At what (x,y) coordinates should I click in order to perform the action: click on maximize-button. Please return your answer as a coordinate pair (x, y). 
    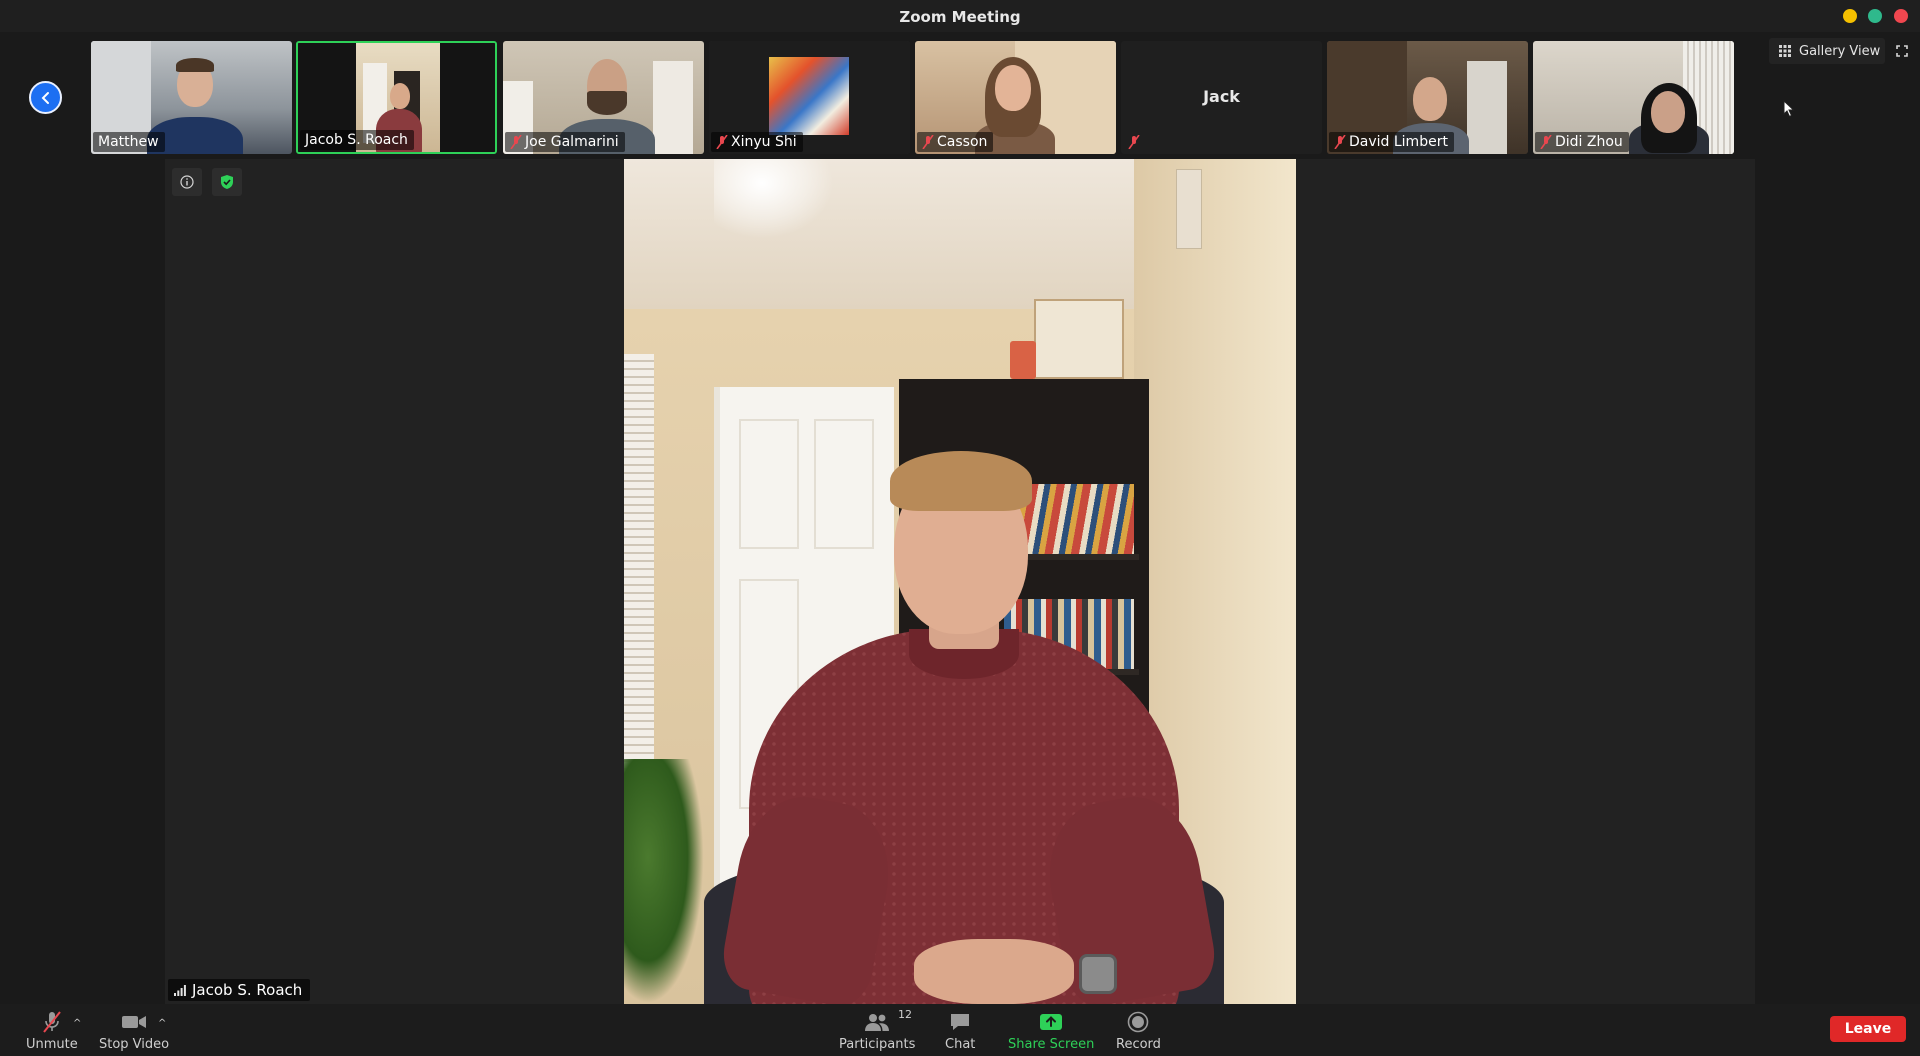
    Looking at the image, I should click on (1875, 16).